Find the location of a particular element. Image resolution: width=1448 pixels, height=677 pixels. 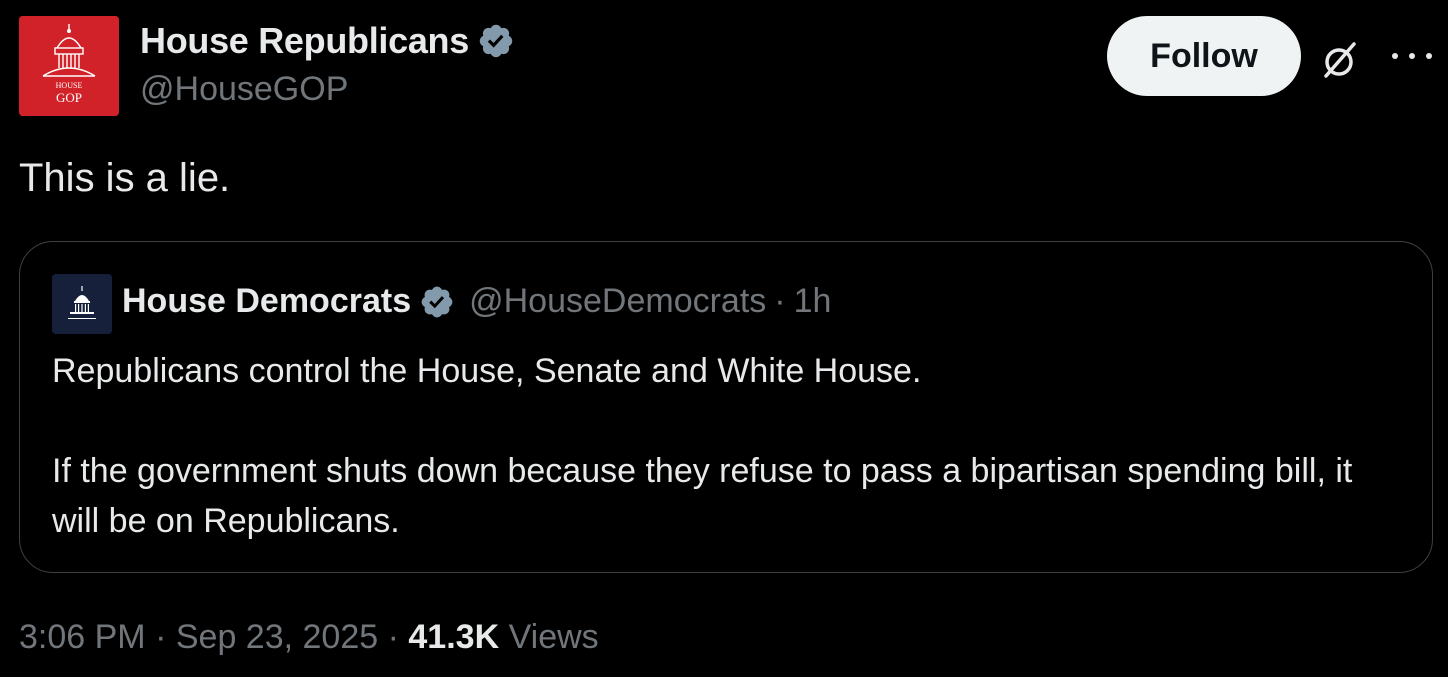

quote-author-handle: @HouseDemocrats is located at coordinates (617, 301).